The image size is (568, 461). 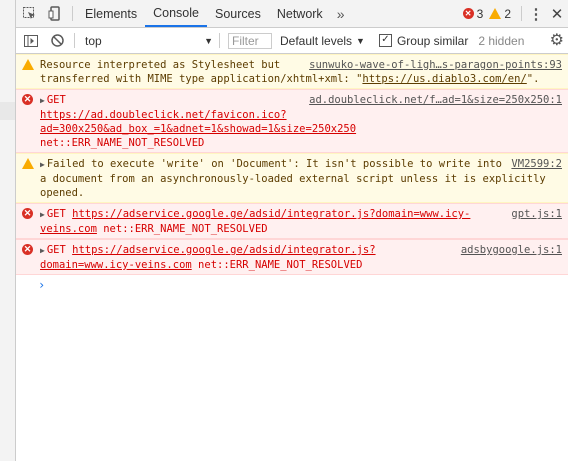 I want to click on tab-elements: Elements, so click(x=111, y=13).